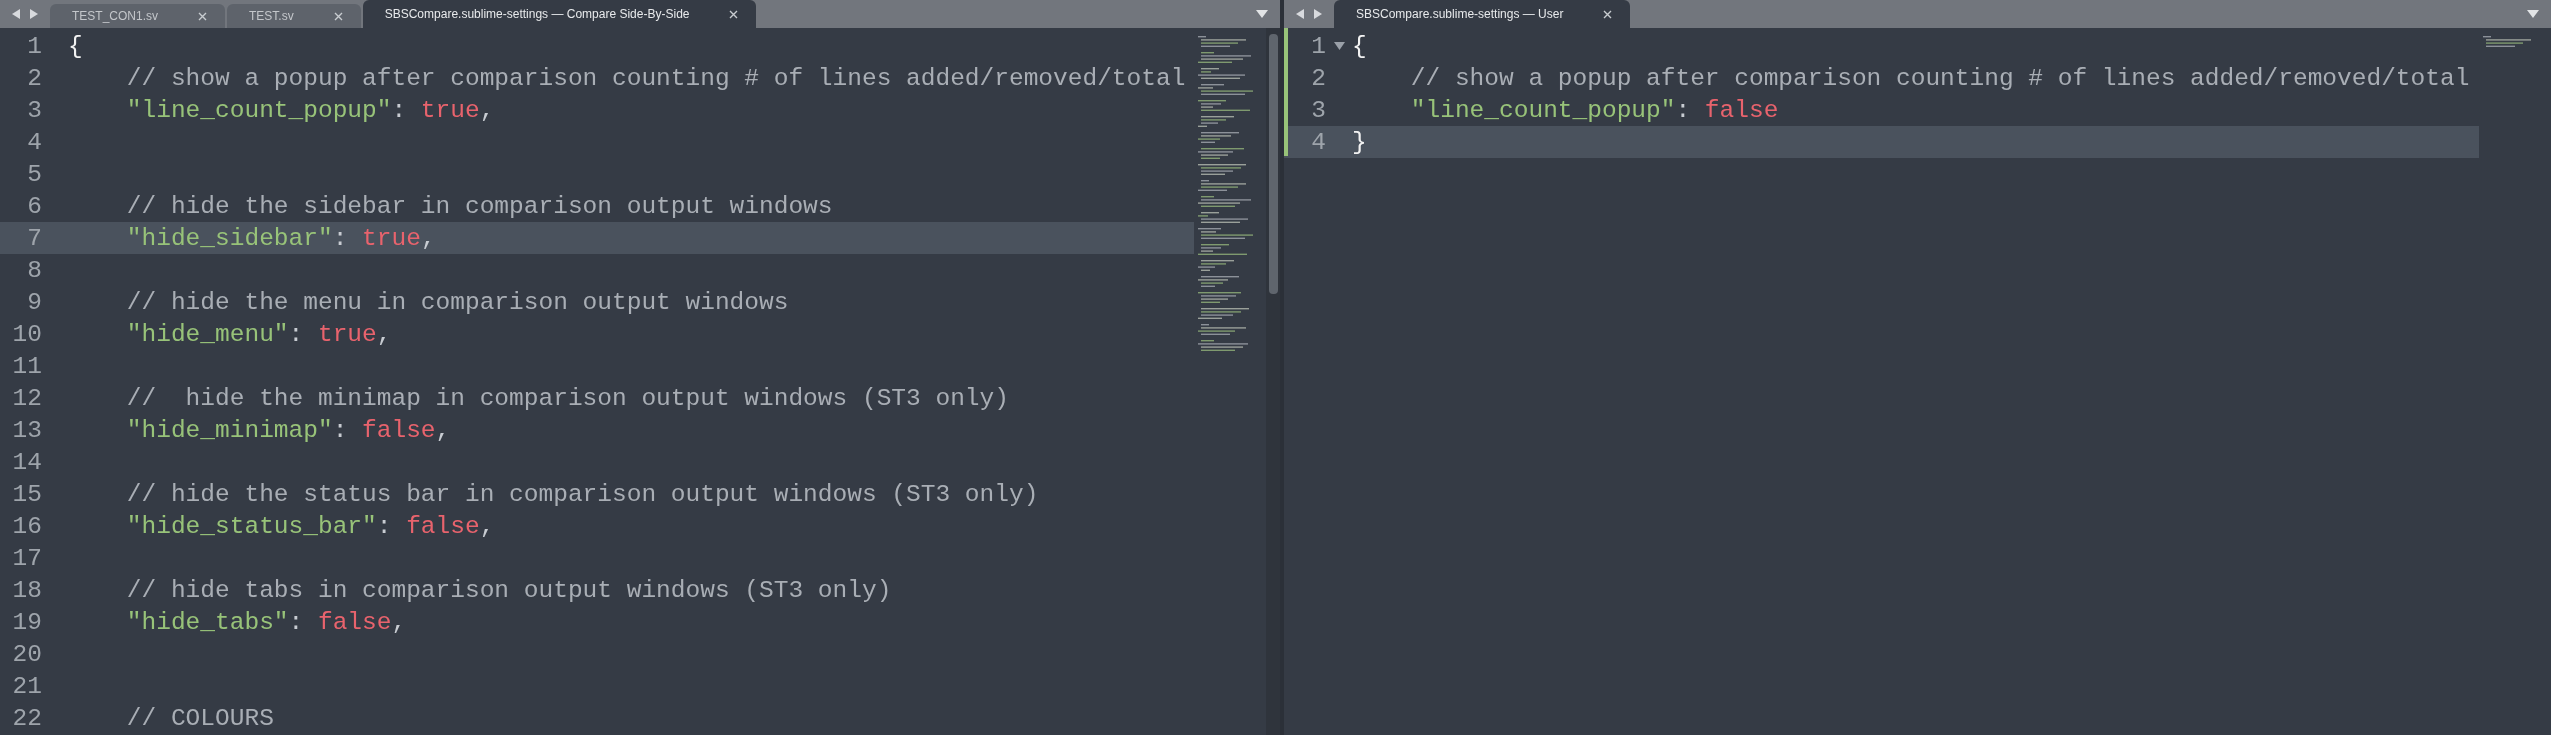 This screenshot has width=2551, height=735. Describe the element at coordinates (26, 430) in the screenshot. I see `line-number: 13` at that location.